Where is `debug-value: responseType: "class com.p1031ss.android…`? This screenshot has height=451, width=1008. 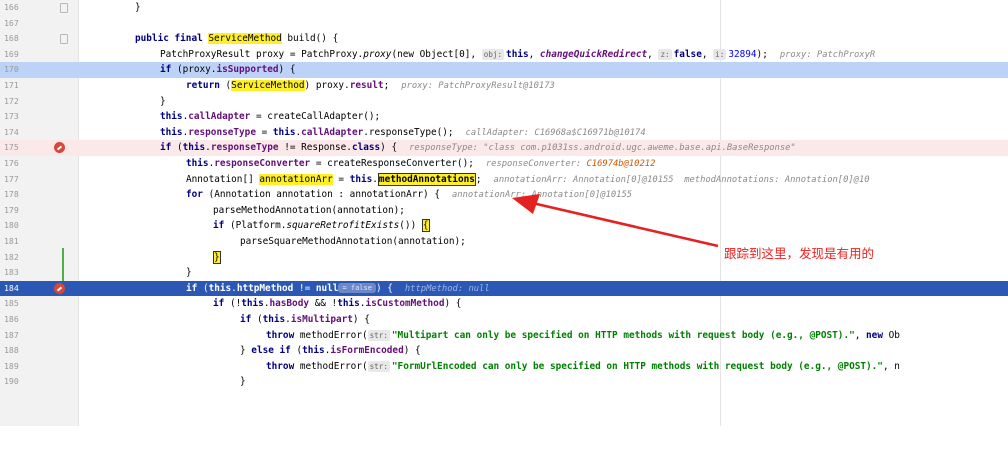 debug-value: responseType: "class com.p1031ss.android… is located at coordinates (602, 148).